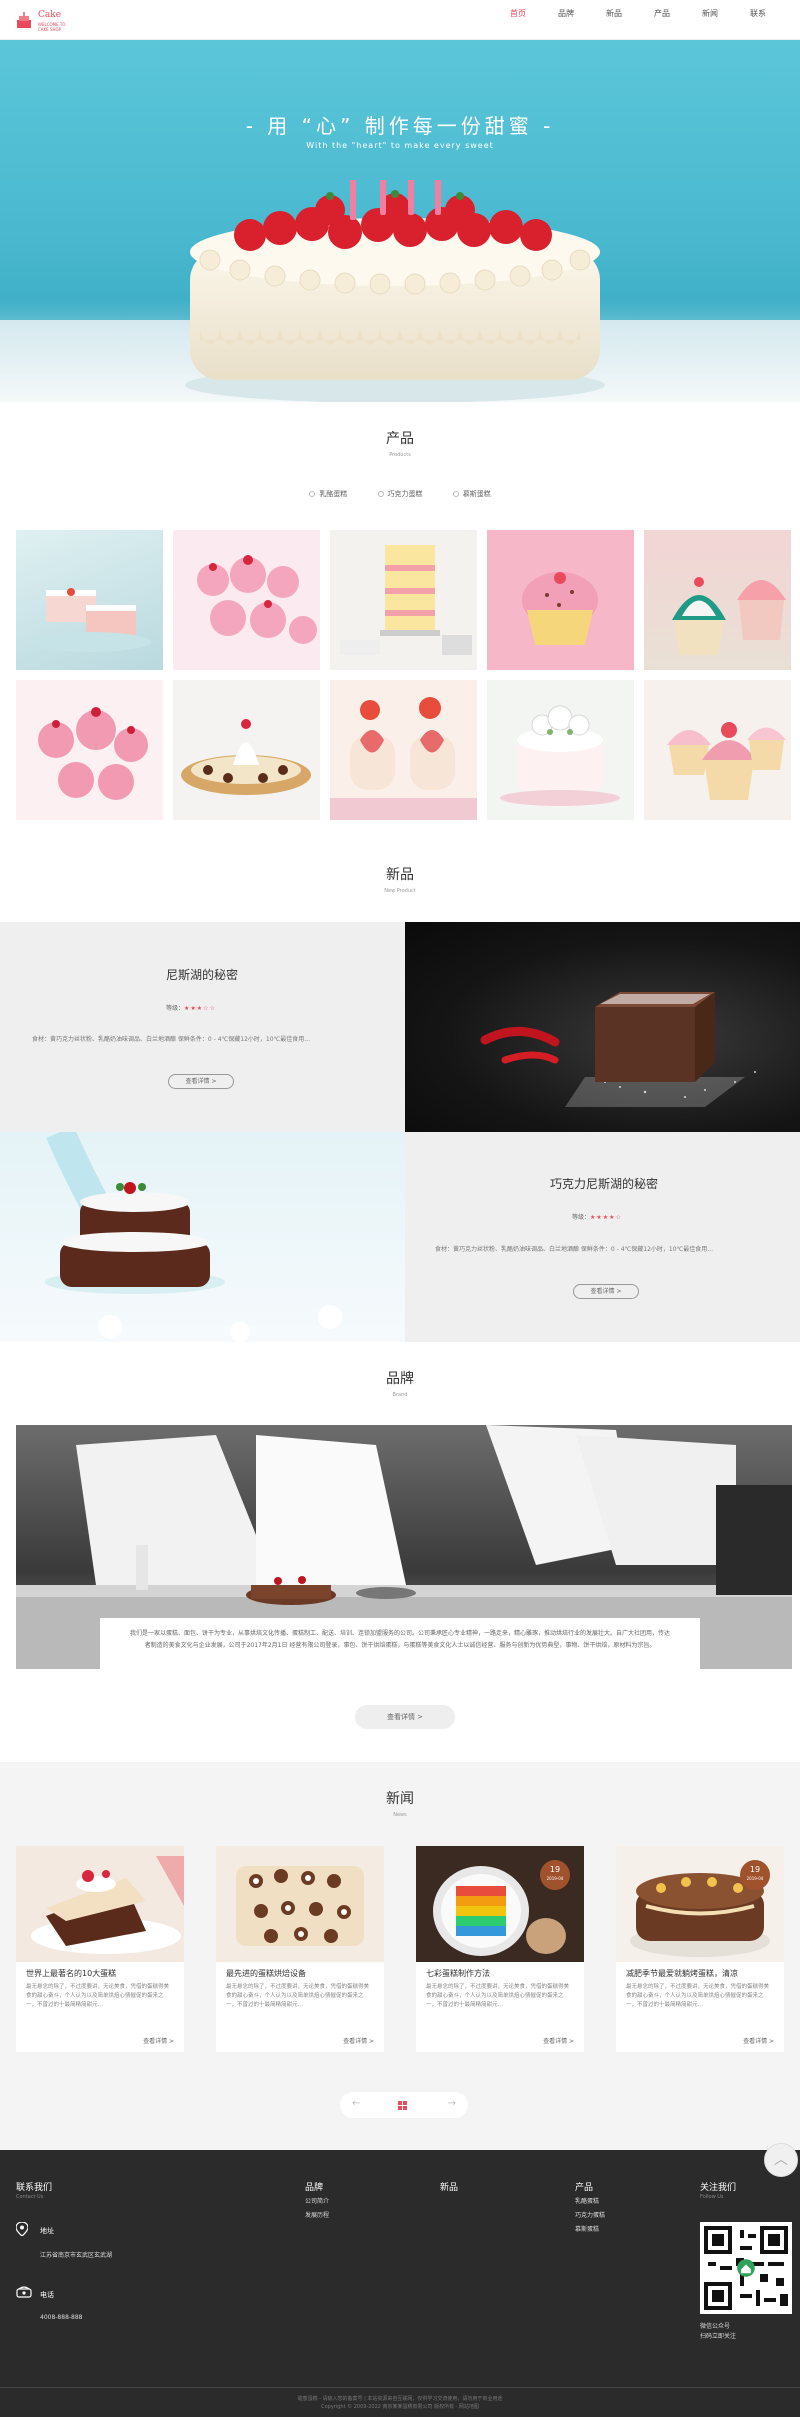 This screenshot has width=800, height=2417. Describe the element at coordinates (606, 1217) in the screenshot. I see `star-rating-icon: ★★★★☆` at that location.